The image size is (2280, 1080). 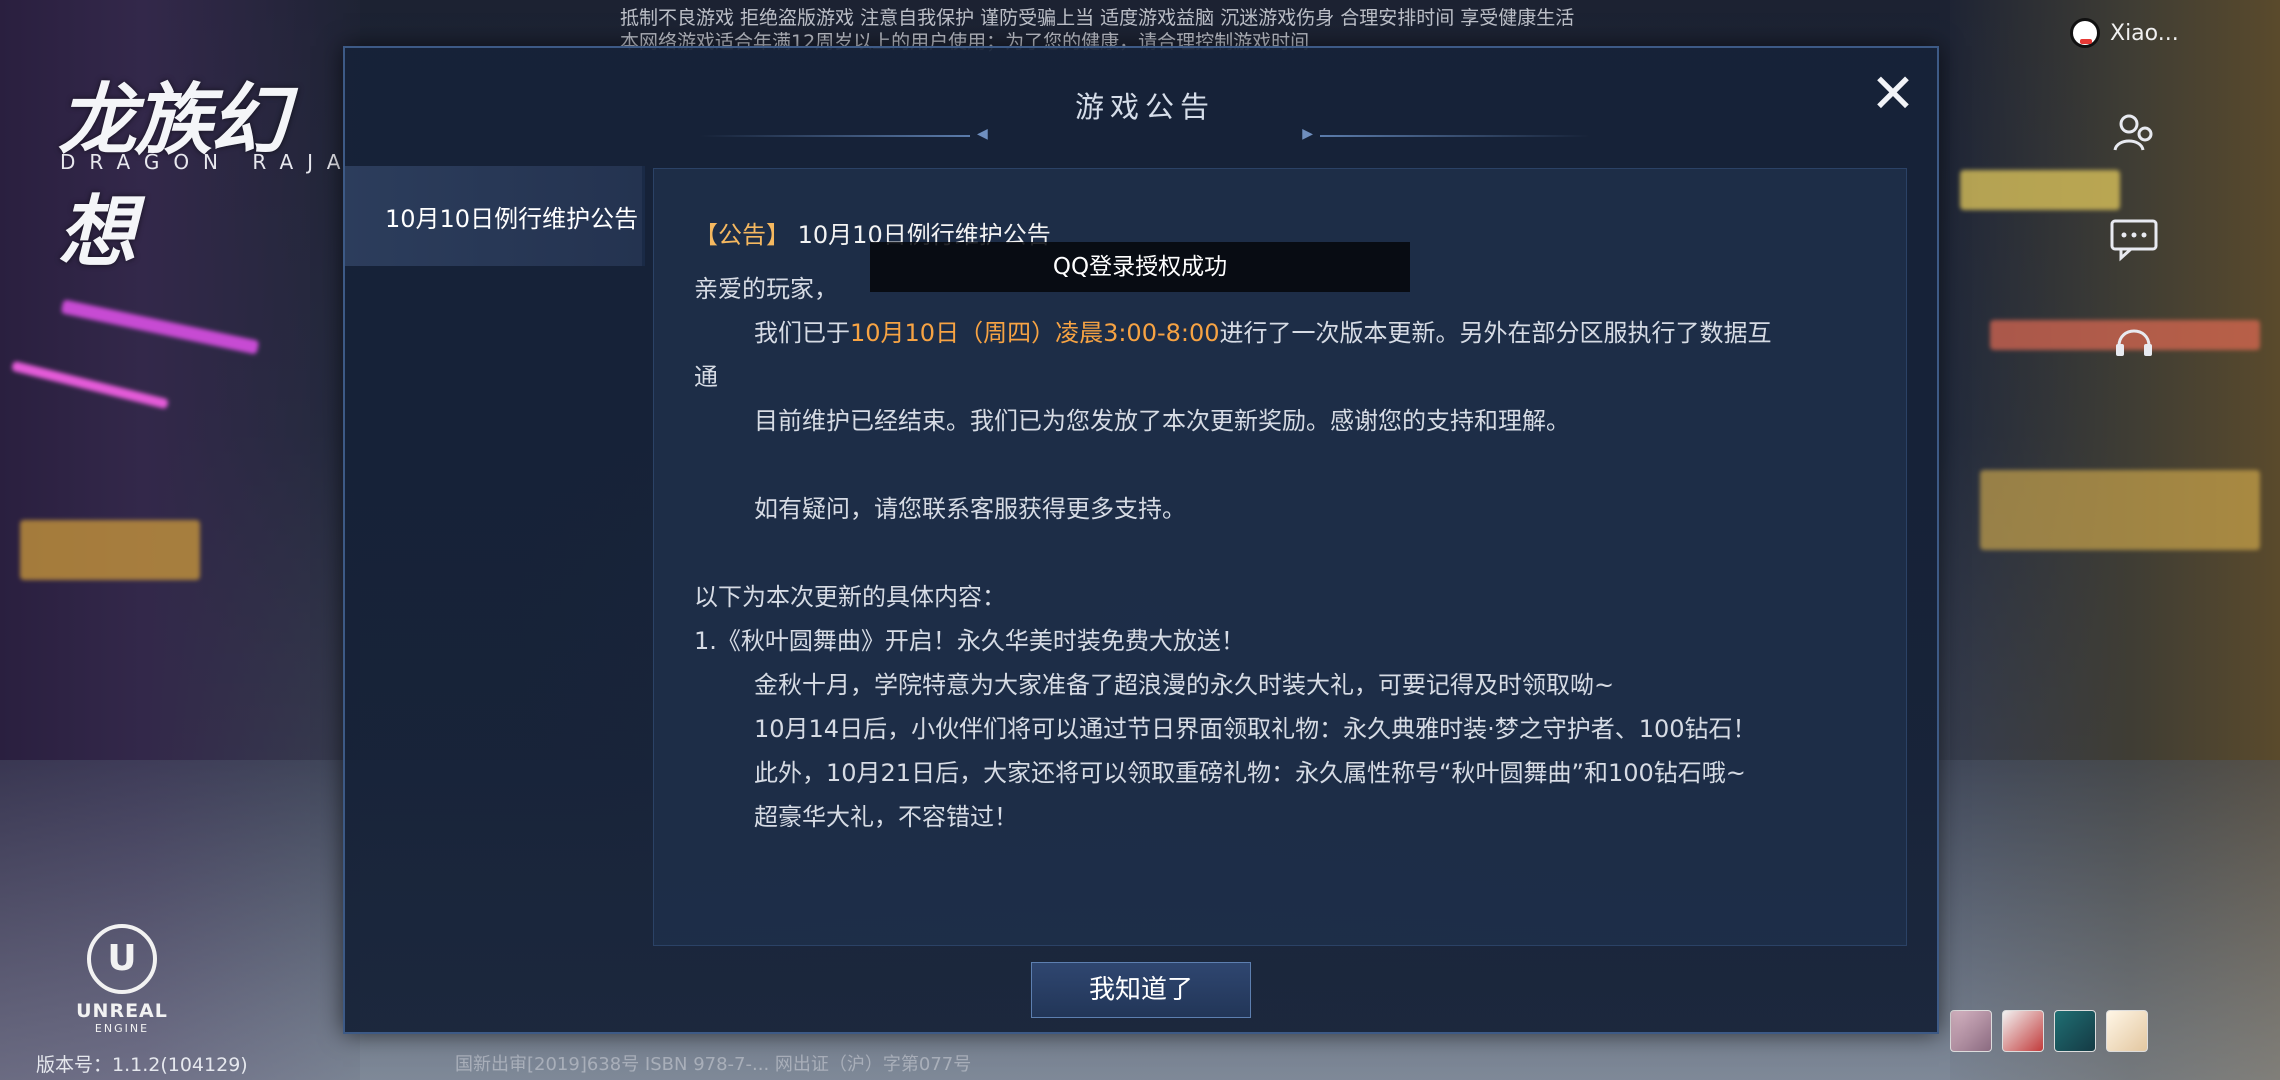 I want to click on title-arrow-left-icon: ◀, so click(x=982, y=134).